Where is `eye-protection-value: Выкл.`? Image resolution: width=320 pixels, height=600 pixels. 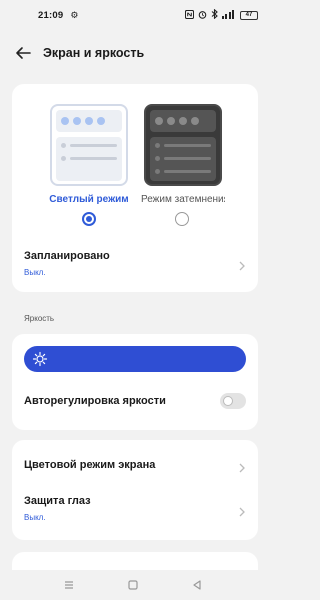 eye-protection-value: Выкл. is located at coordinates (35, 517).